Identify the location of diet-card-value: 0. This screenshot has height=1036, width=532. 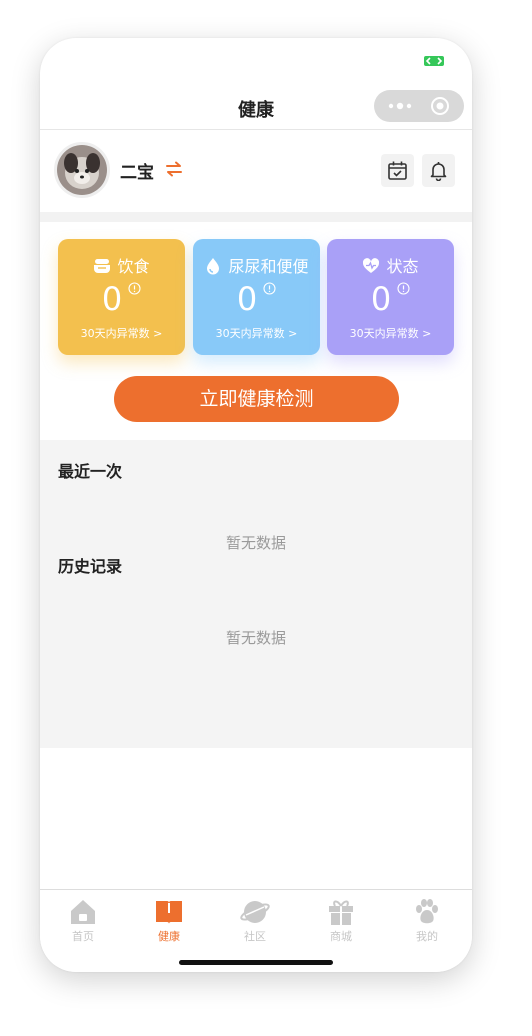
(112, 299).